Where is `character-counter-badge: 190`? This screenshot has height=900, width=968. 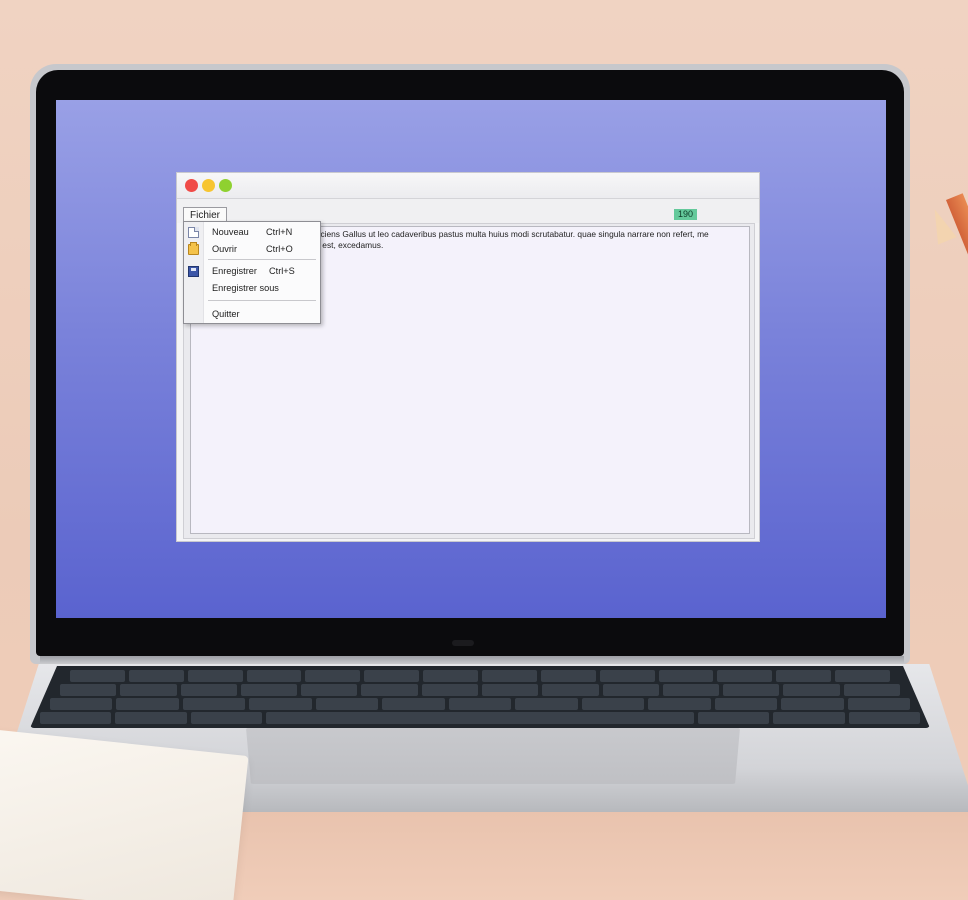
character-counter-badge: 190 is located at coordinates (685, 214).